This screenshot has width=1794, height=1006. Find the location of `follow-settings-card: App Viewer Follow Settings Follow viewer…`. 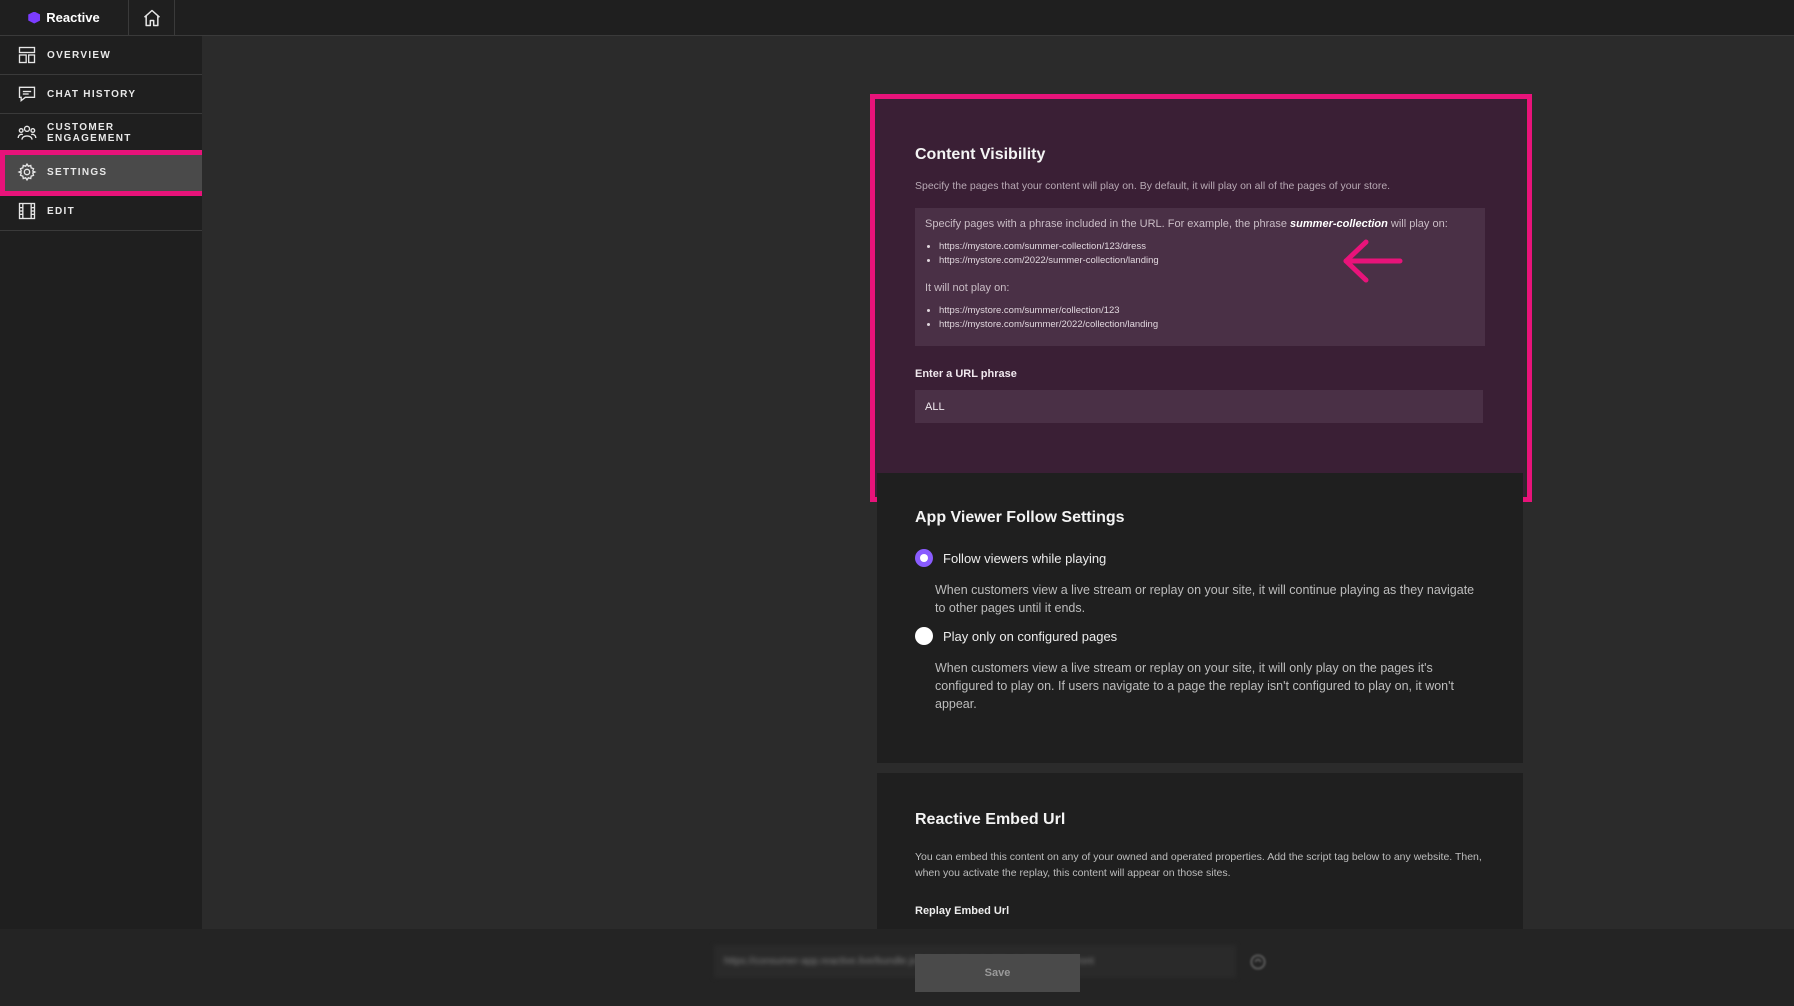

follow-settings-card: App Viewer Follow Settings Follow viewer… is located at coordinates (1200, 618).